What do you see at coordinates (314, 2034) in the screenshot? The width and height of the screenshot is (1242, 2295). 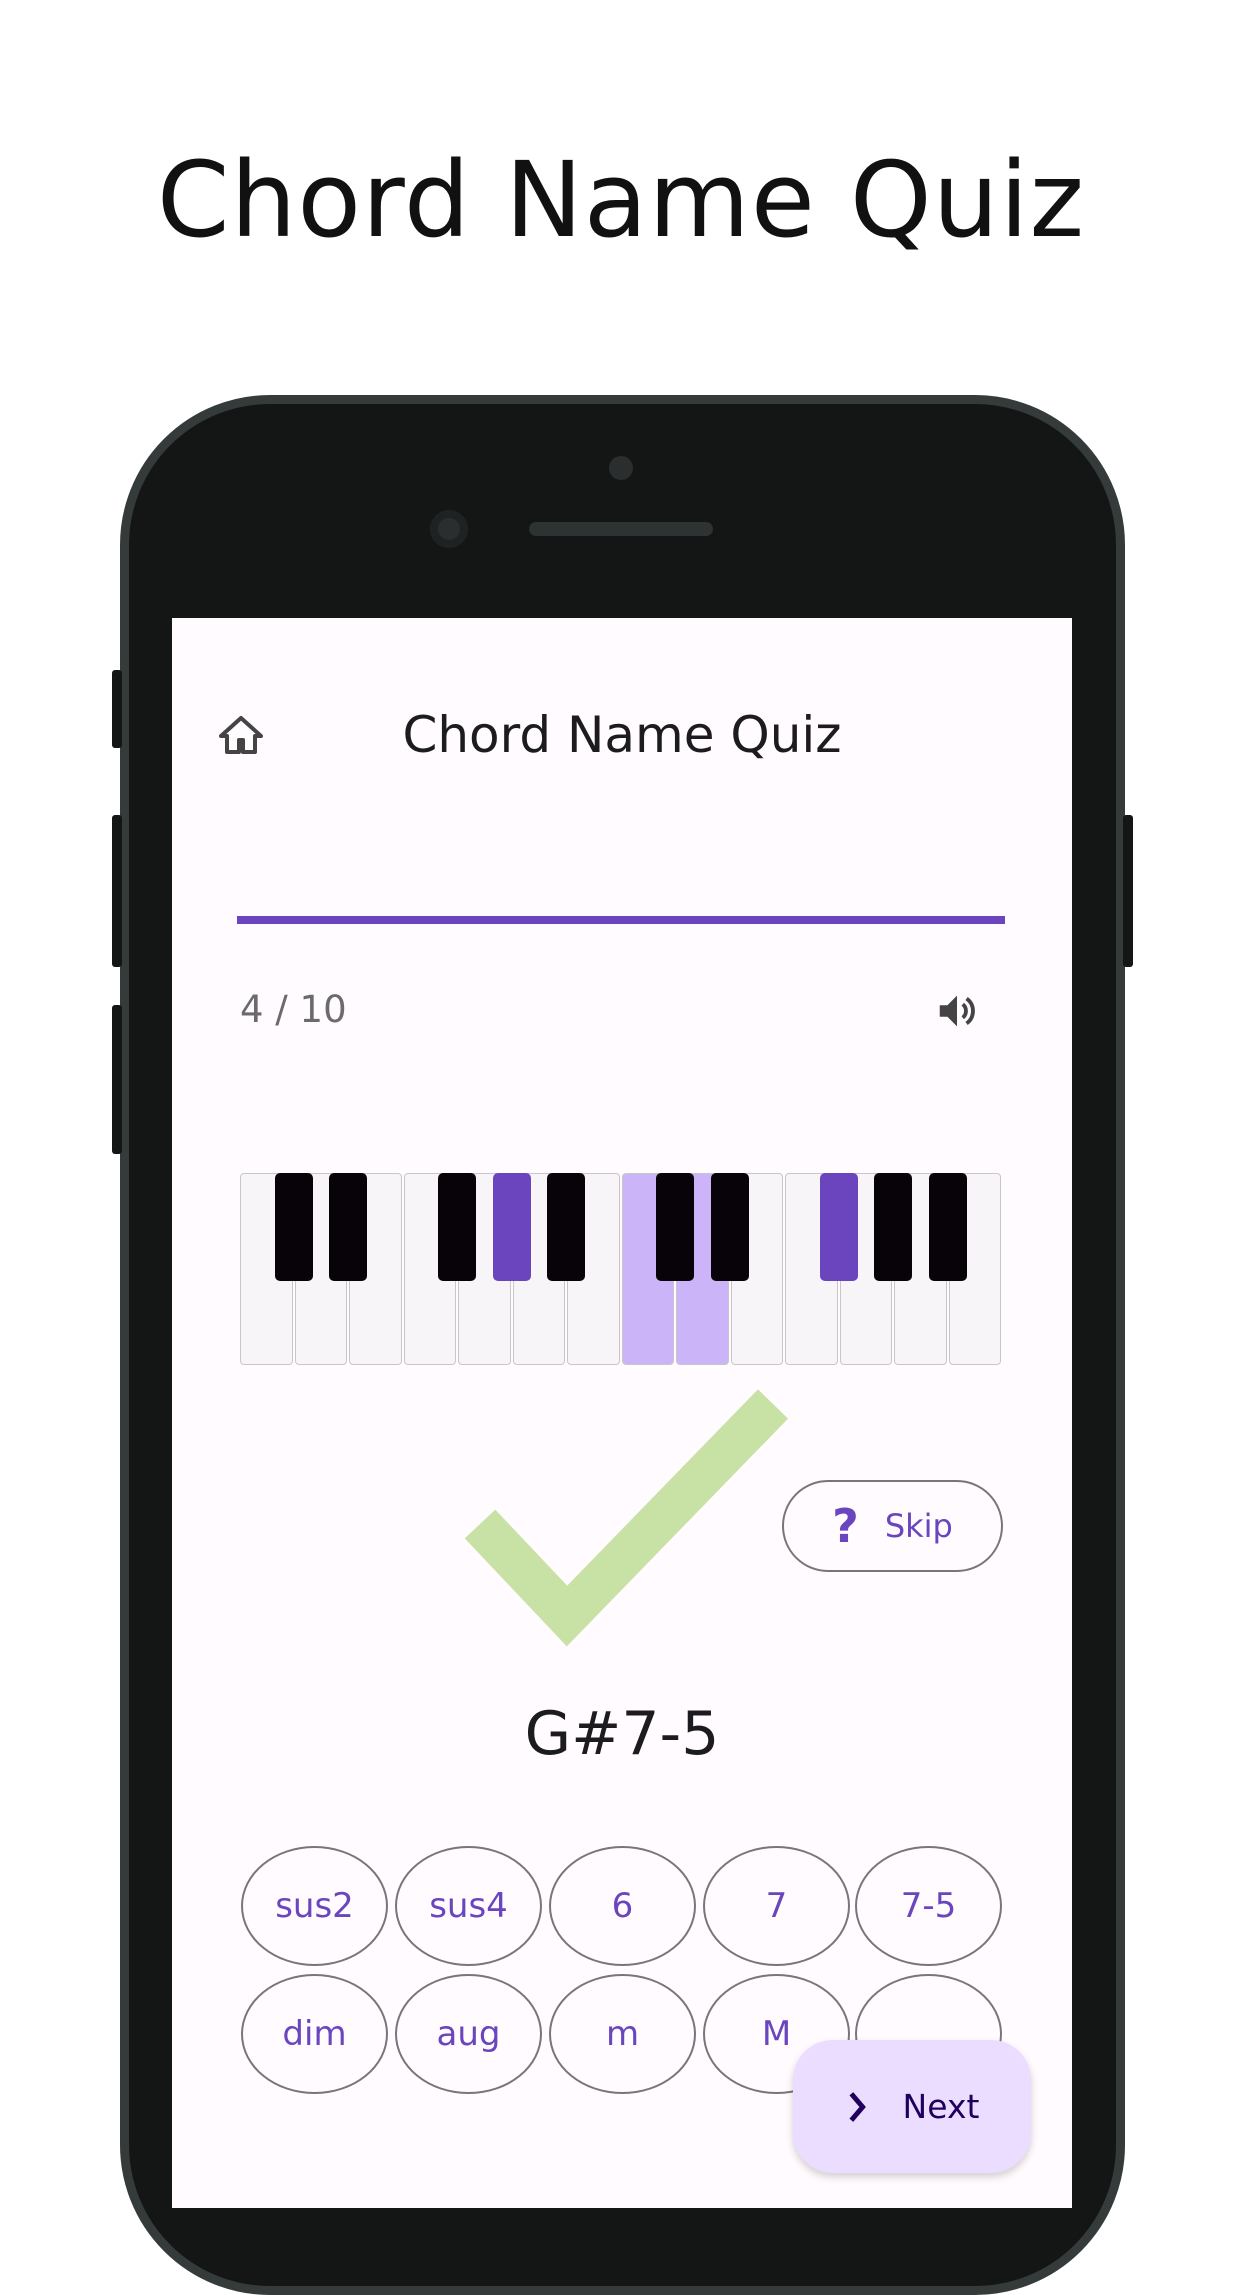 I see `chord-option-button: dim` at bounding box center [314, 2034].